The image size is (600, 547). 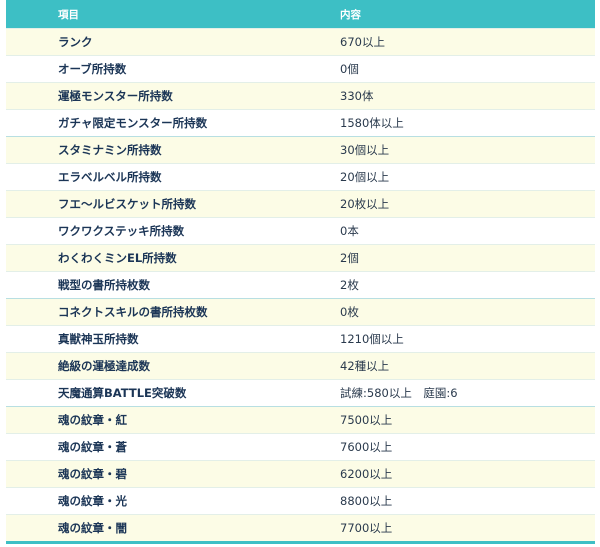 I want to click on table-row: 真獣神玉所持数 1210個以上, so click(x=300, y=339).